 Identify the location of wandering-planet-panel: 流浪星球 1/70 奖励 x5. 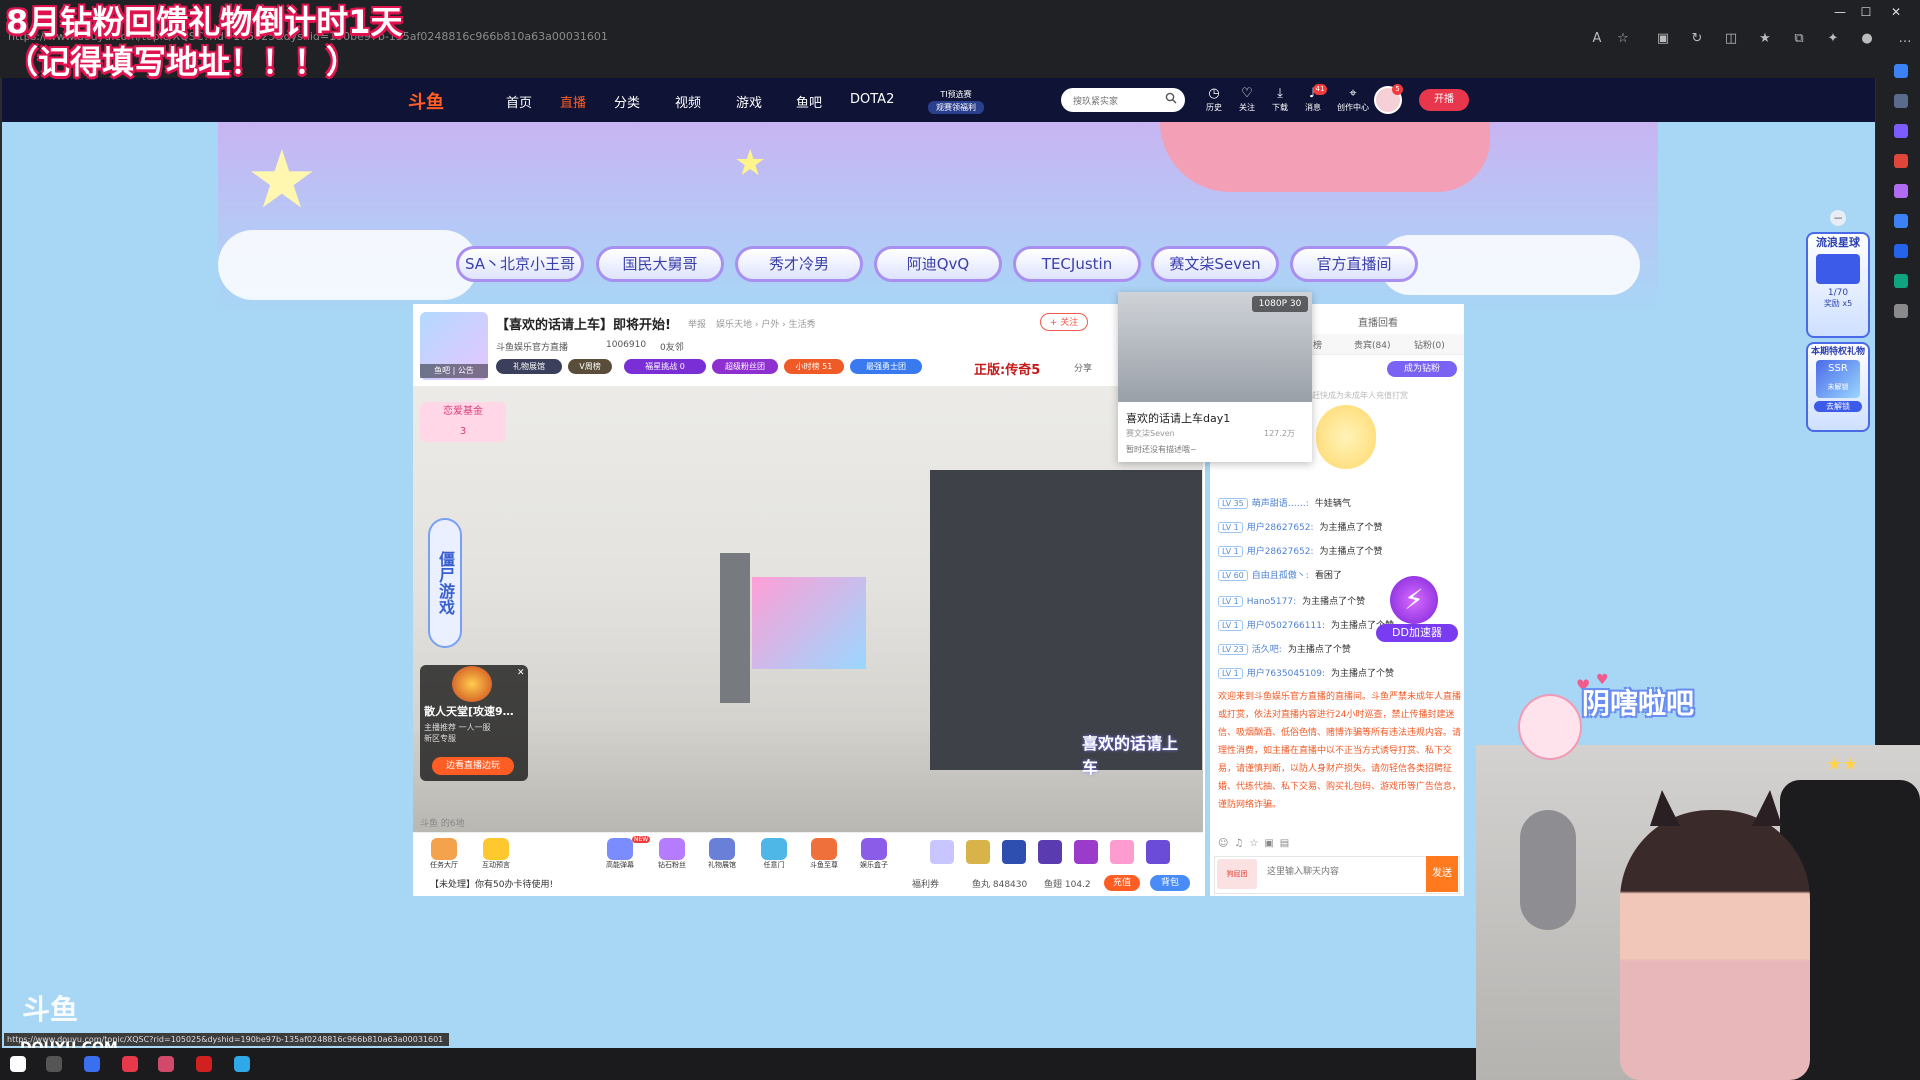
(1838, 285).